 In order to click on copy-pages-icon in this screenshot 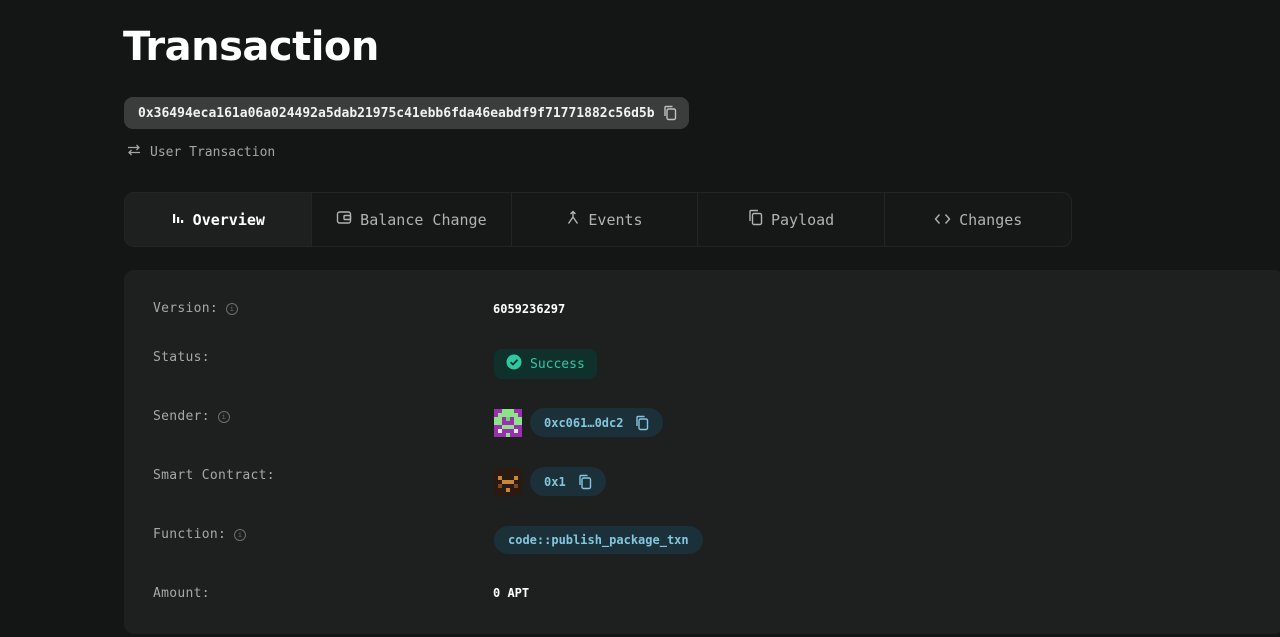, I will do `click(755, 219)`.